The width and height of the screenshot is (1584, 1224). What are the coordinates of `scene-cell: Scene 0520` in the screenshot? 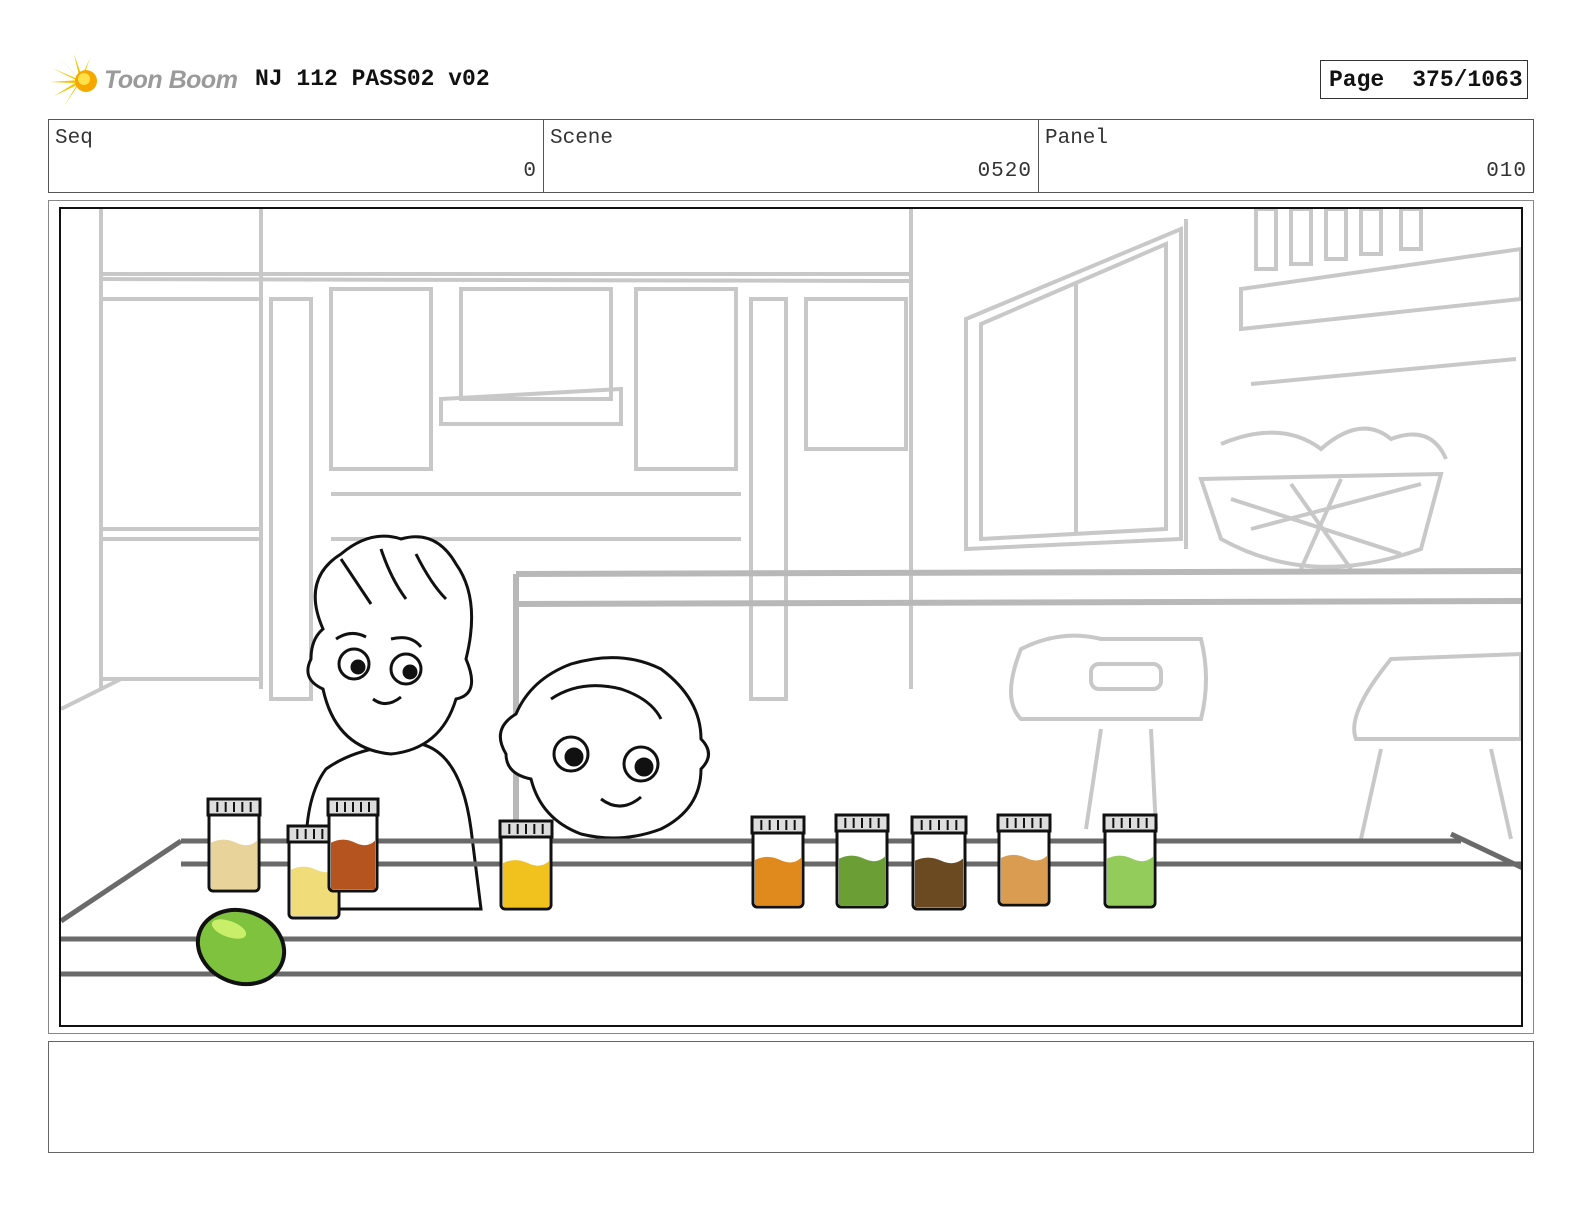 It's located at (791, 156).